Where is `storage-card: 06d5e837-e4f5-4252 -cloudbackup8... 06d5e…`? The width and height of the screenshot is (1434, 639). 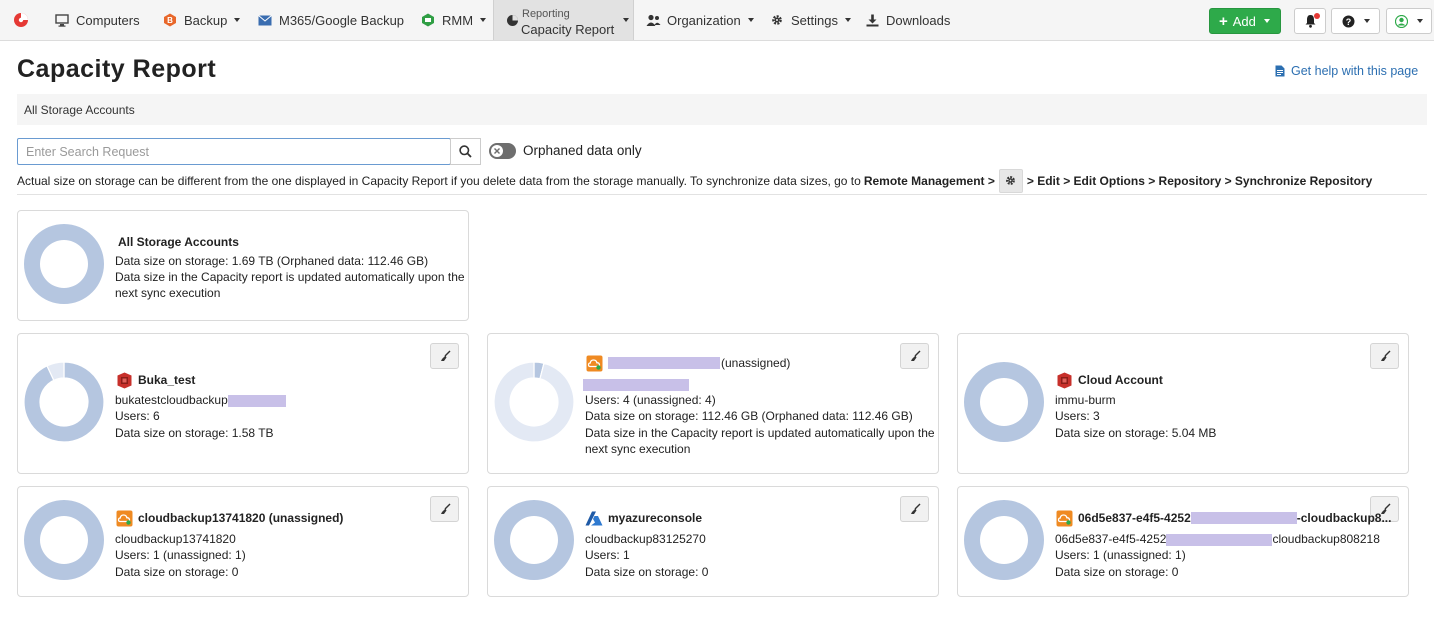
storage-card: 06d5e837-e4f5-4252 -cloudbackup8... 06d5e… is located at coordinates (1183, 541).